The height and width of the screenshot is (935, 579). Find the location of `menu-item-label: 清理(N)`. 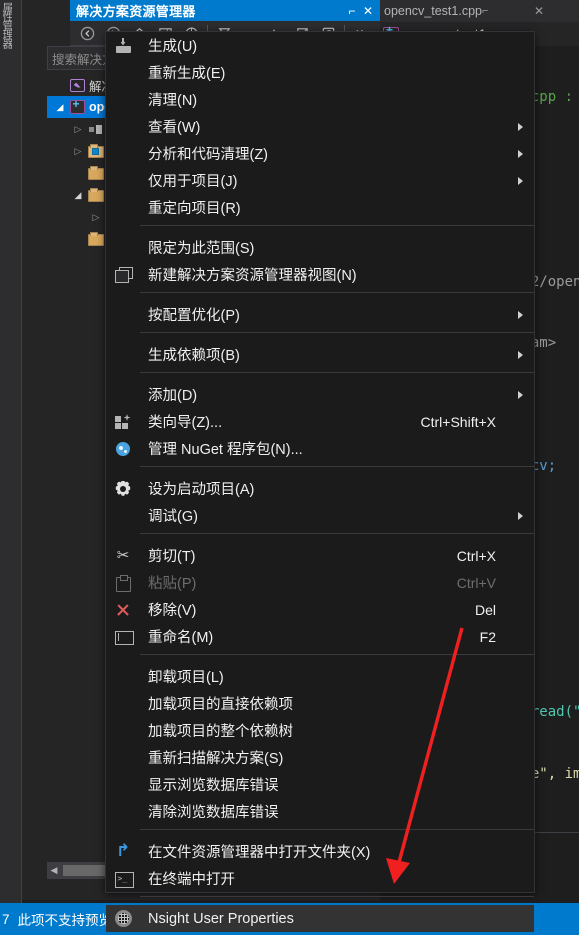

menu-item-label: 清理(N) is located at coordinates (173, 101).